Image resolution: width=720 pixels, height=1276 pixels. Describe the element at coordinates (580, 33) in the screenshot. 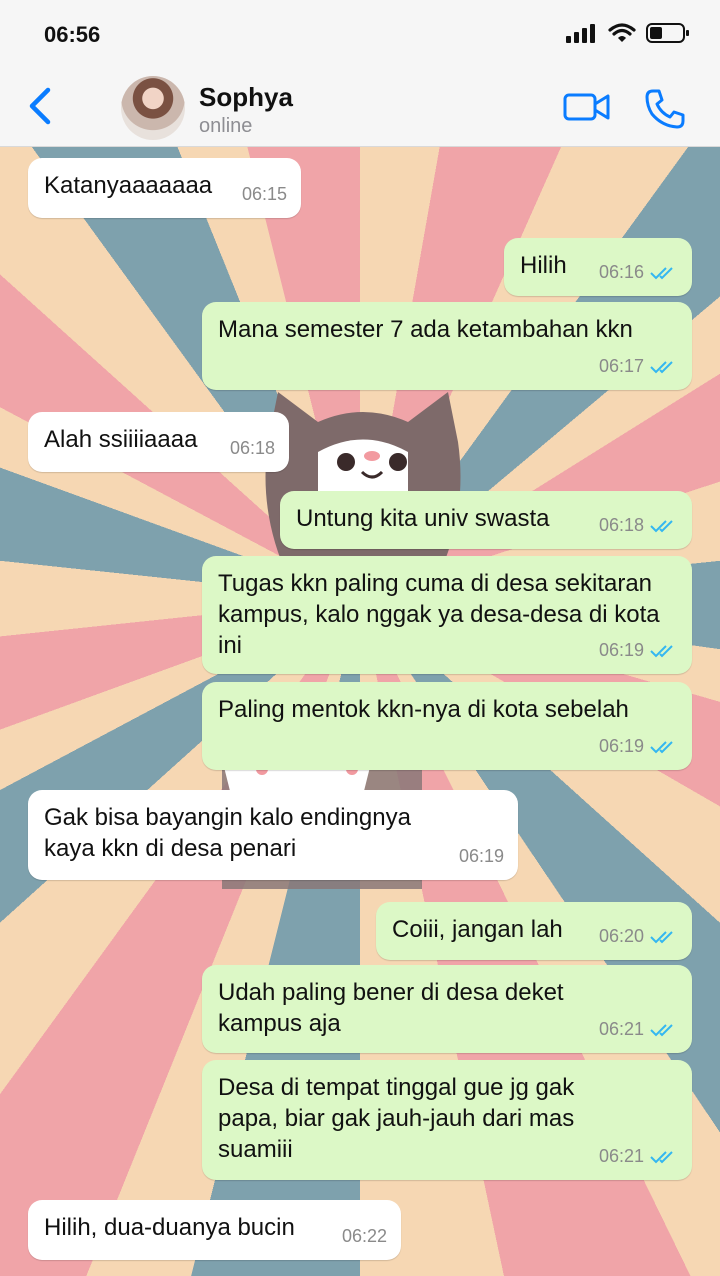

I see `signal-icon` at that location.